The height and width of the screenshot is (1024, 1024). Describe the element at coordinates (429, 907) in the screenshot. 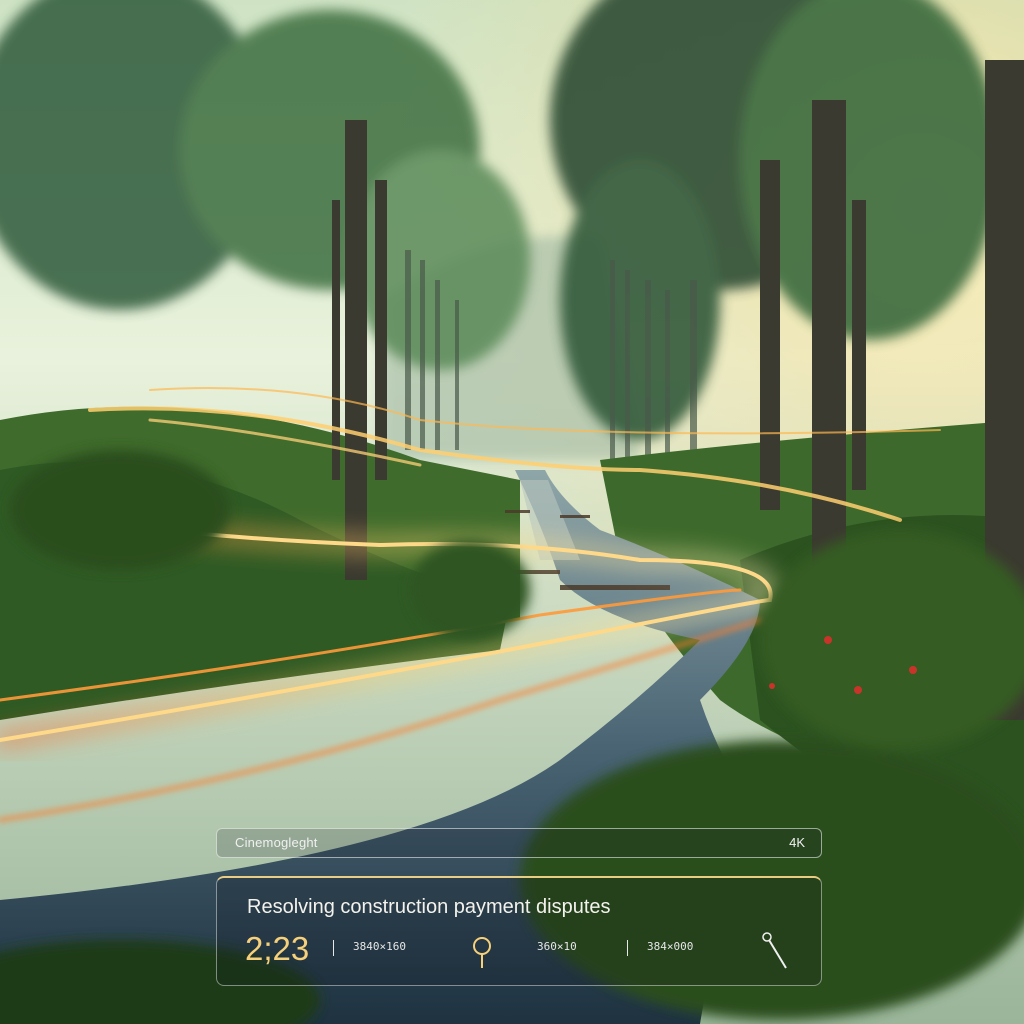

I see `video-title: Resolving construction payment disputes` at that location.